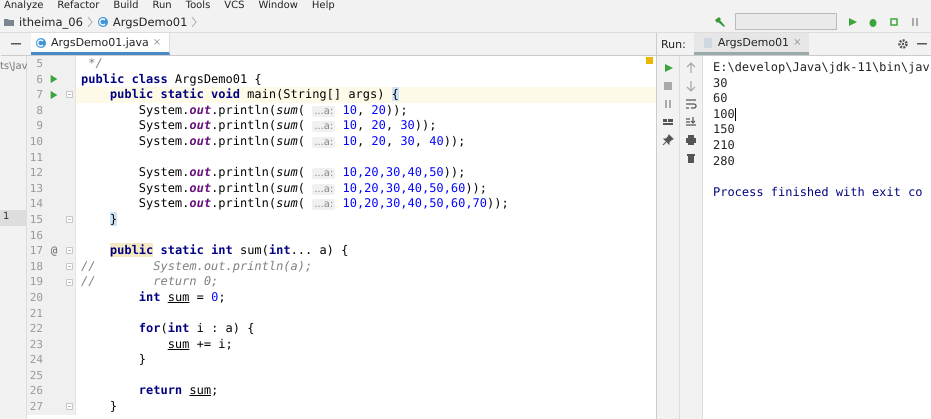 The image size is (931, 419). I want to click on line-number: 19, so click(35, 282).